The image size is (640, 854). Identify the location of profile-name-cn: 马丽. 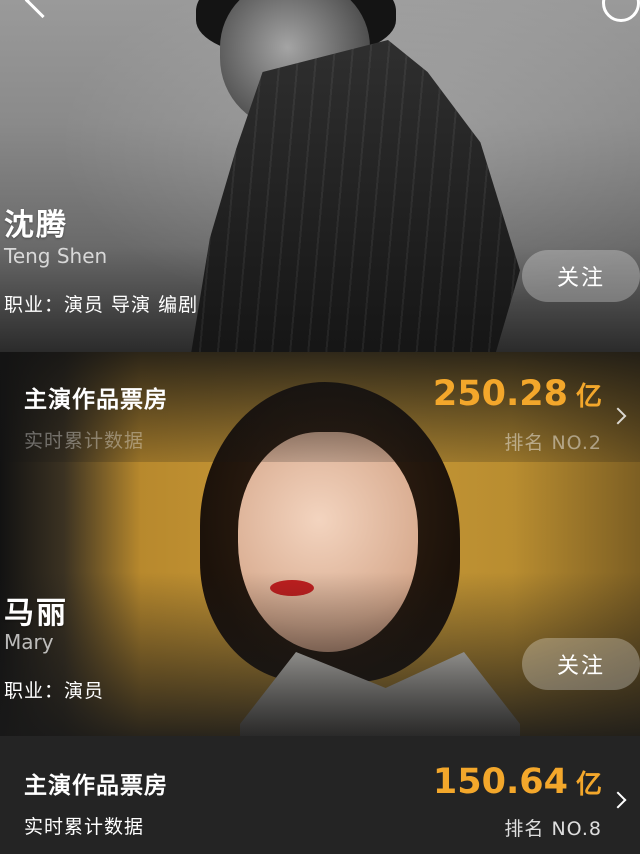
(36, 613).